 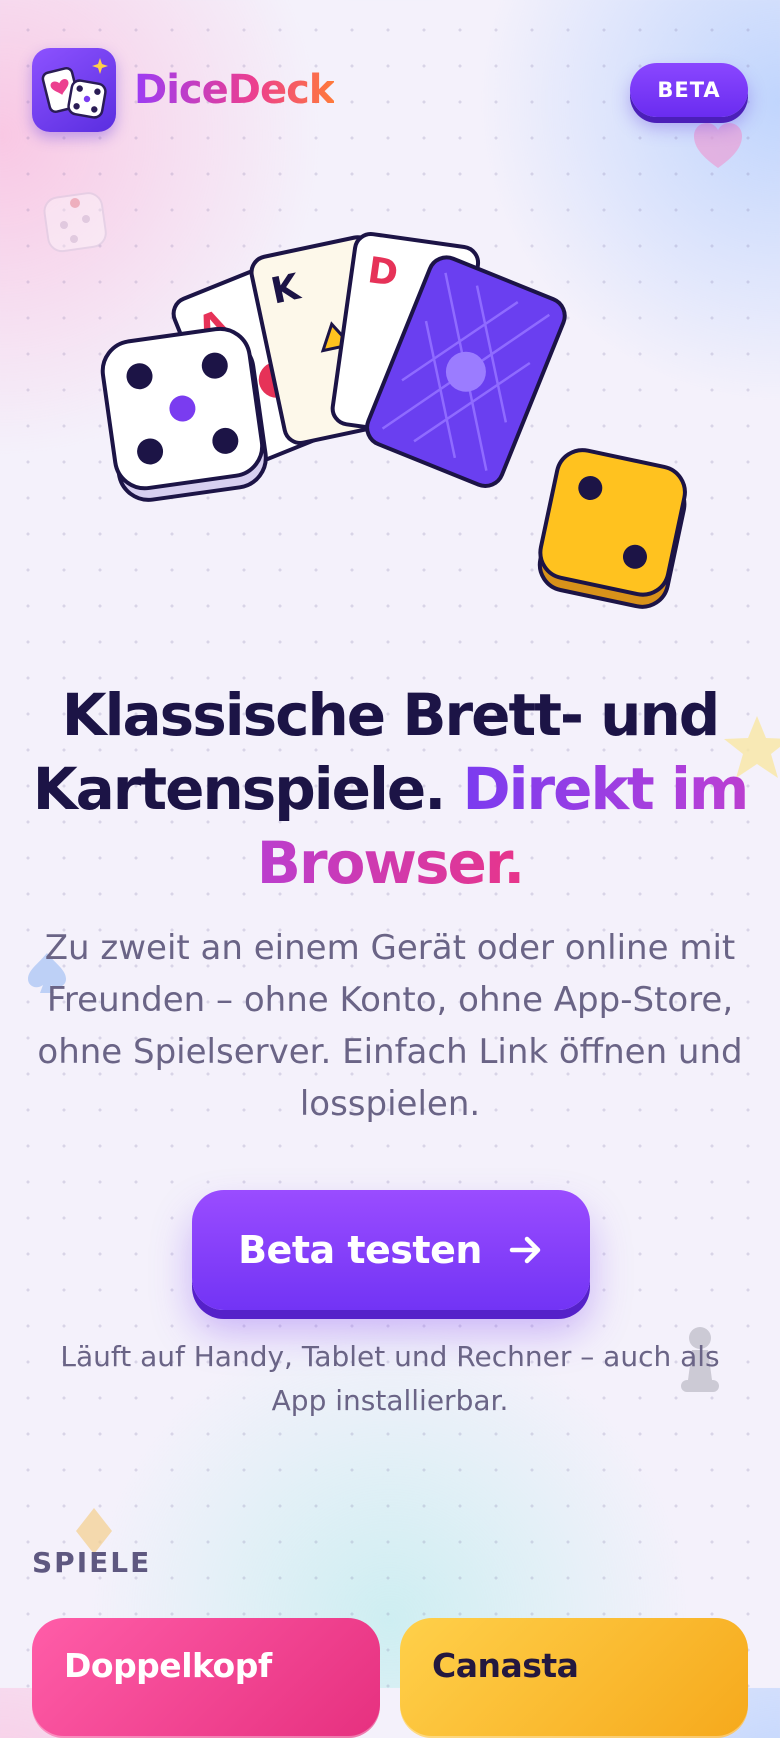 I want to click on brand-name: DiceDeck, so click(x=234, y=90).